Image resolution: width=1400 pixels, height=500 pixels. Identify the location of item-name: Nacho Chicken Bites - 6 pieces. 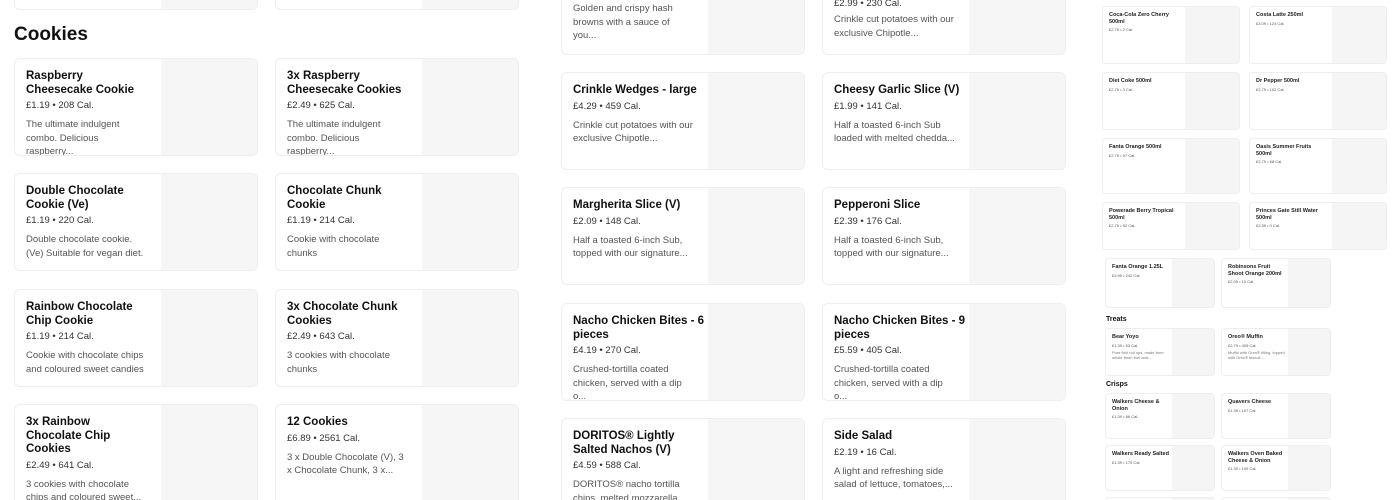
(639, 328).